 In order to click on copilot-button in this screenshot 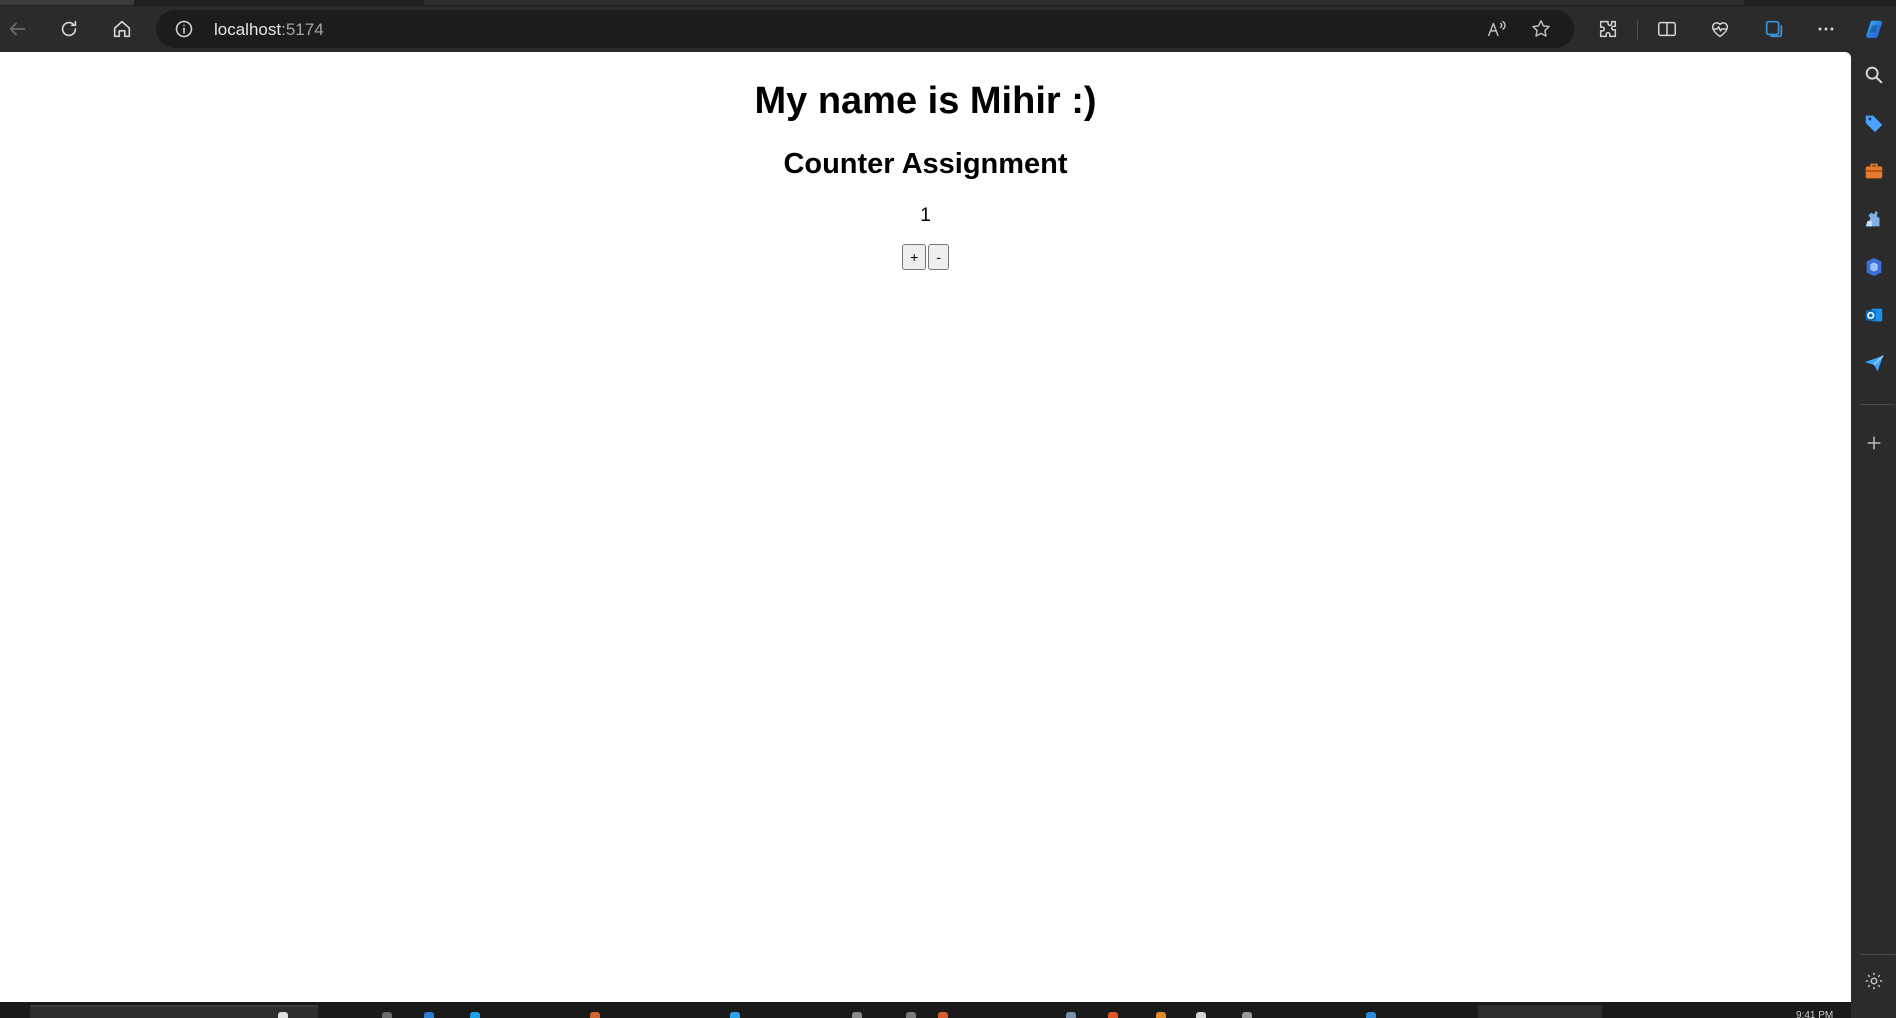, I will do `click(1875, 29)`.